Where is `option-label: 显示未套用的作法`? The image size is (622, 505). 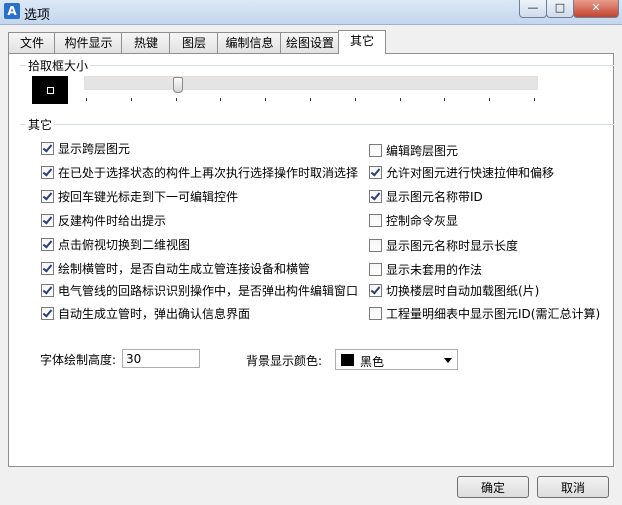
option-label: 显示未套用的作法 is located at coordinates (434, 269).